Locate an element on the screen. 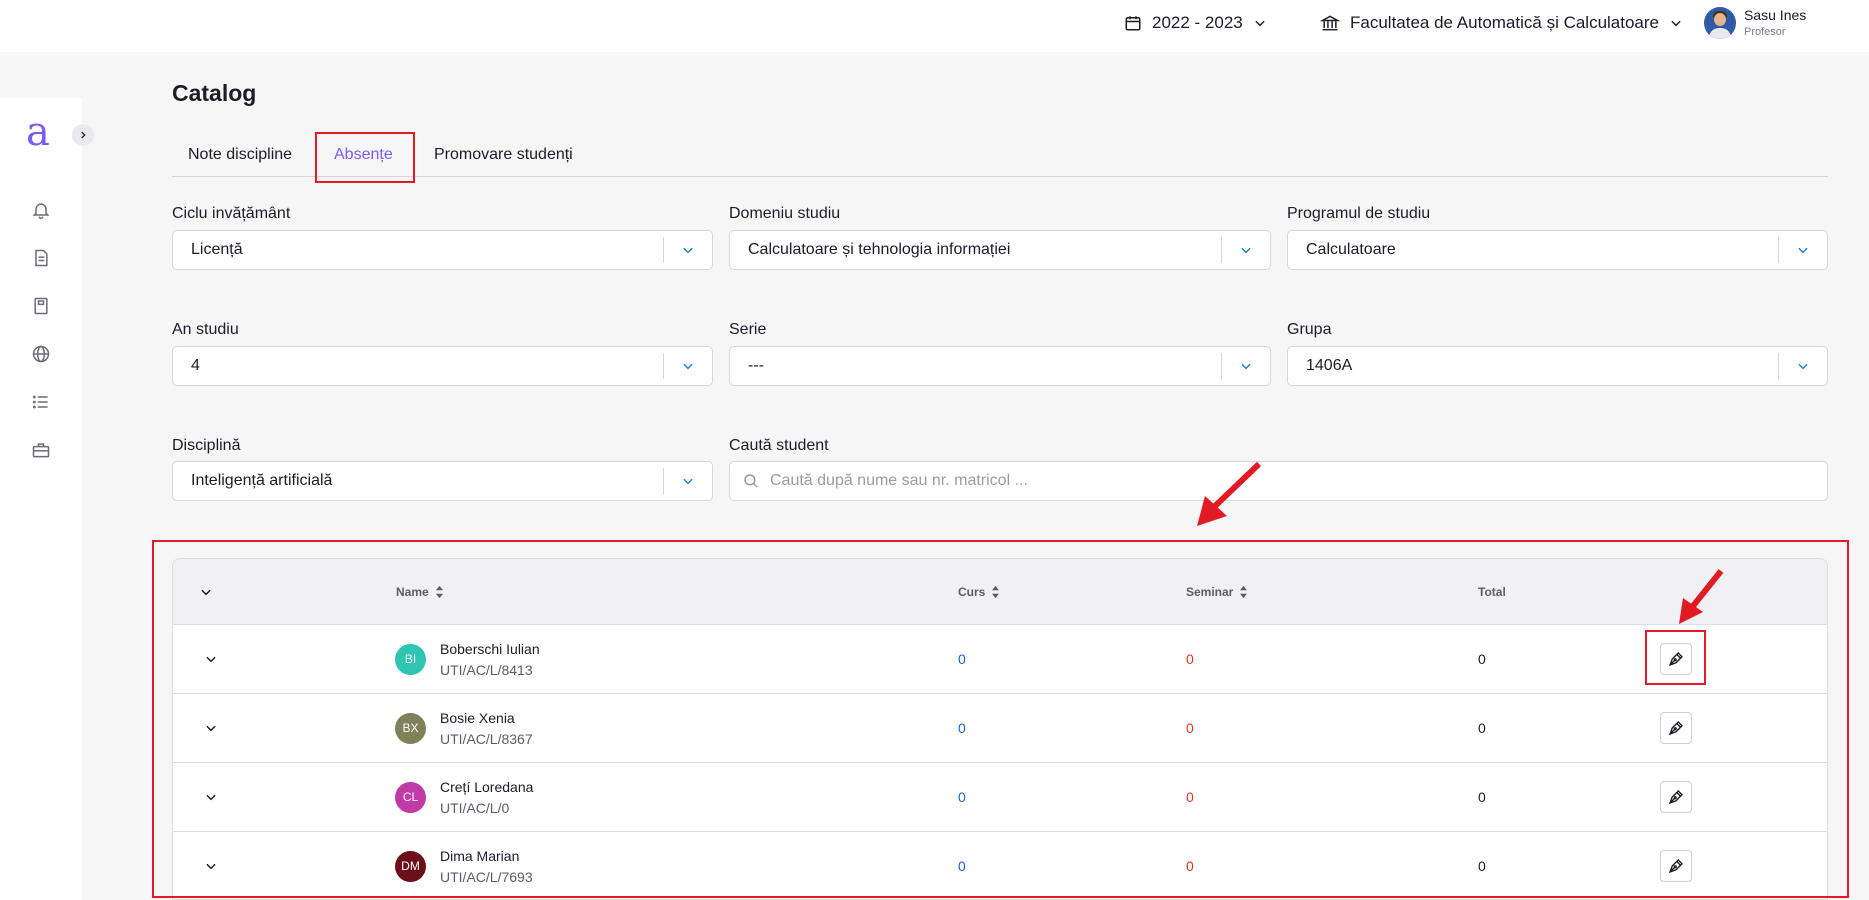 This screenshot has height=900, width=1869. list-icon is located at coordinates (41, 402).